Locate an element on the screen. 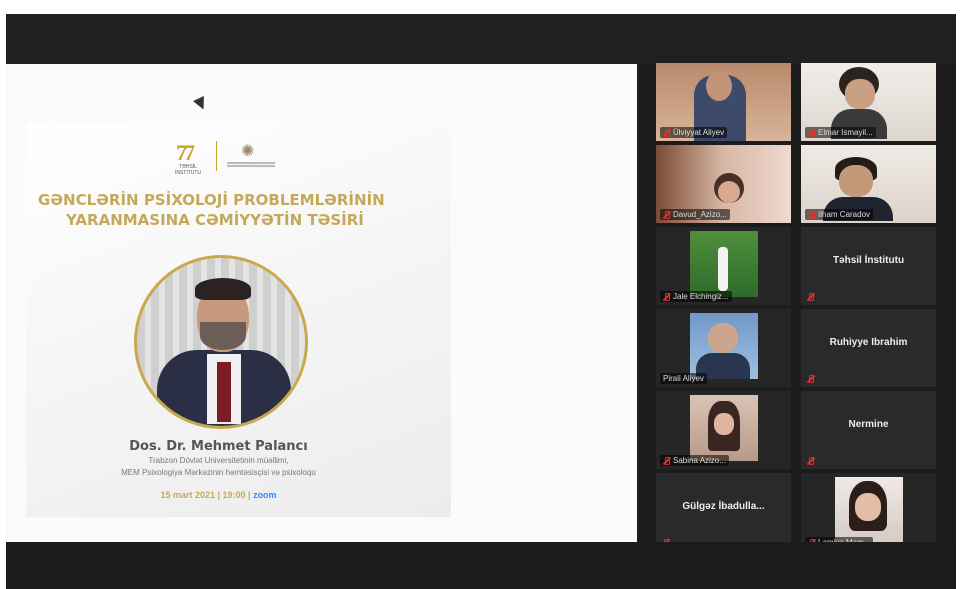 The image size is (961, 589). participant-tile-no-video: Nermine is located at coordinates (868, 430).